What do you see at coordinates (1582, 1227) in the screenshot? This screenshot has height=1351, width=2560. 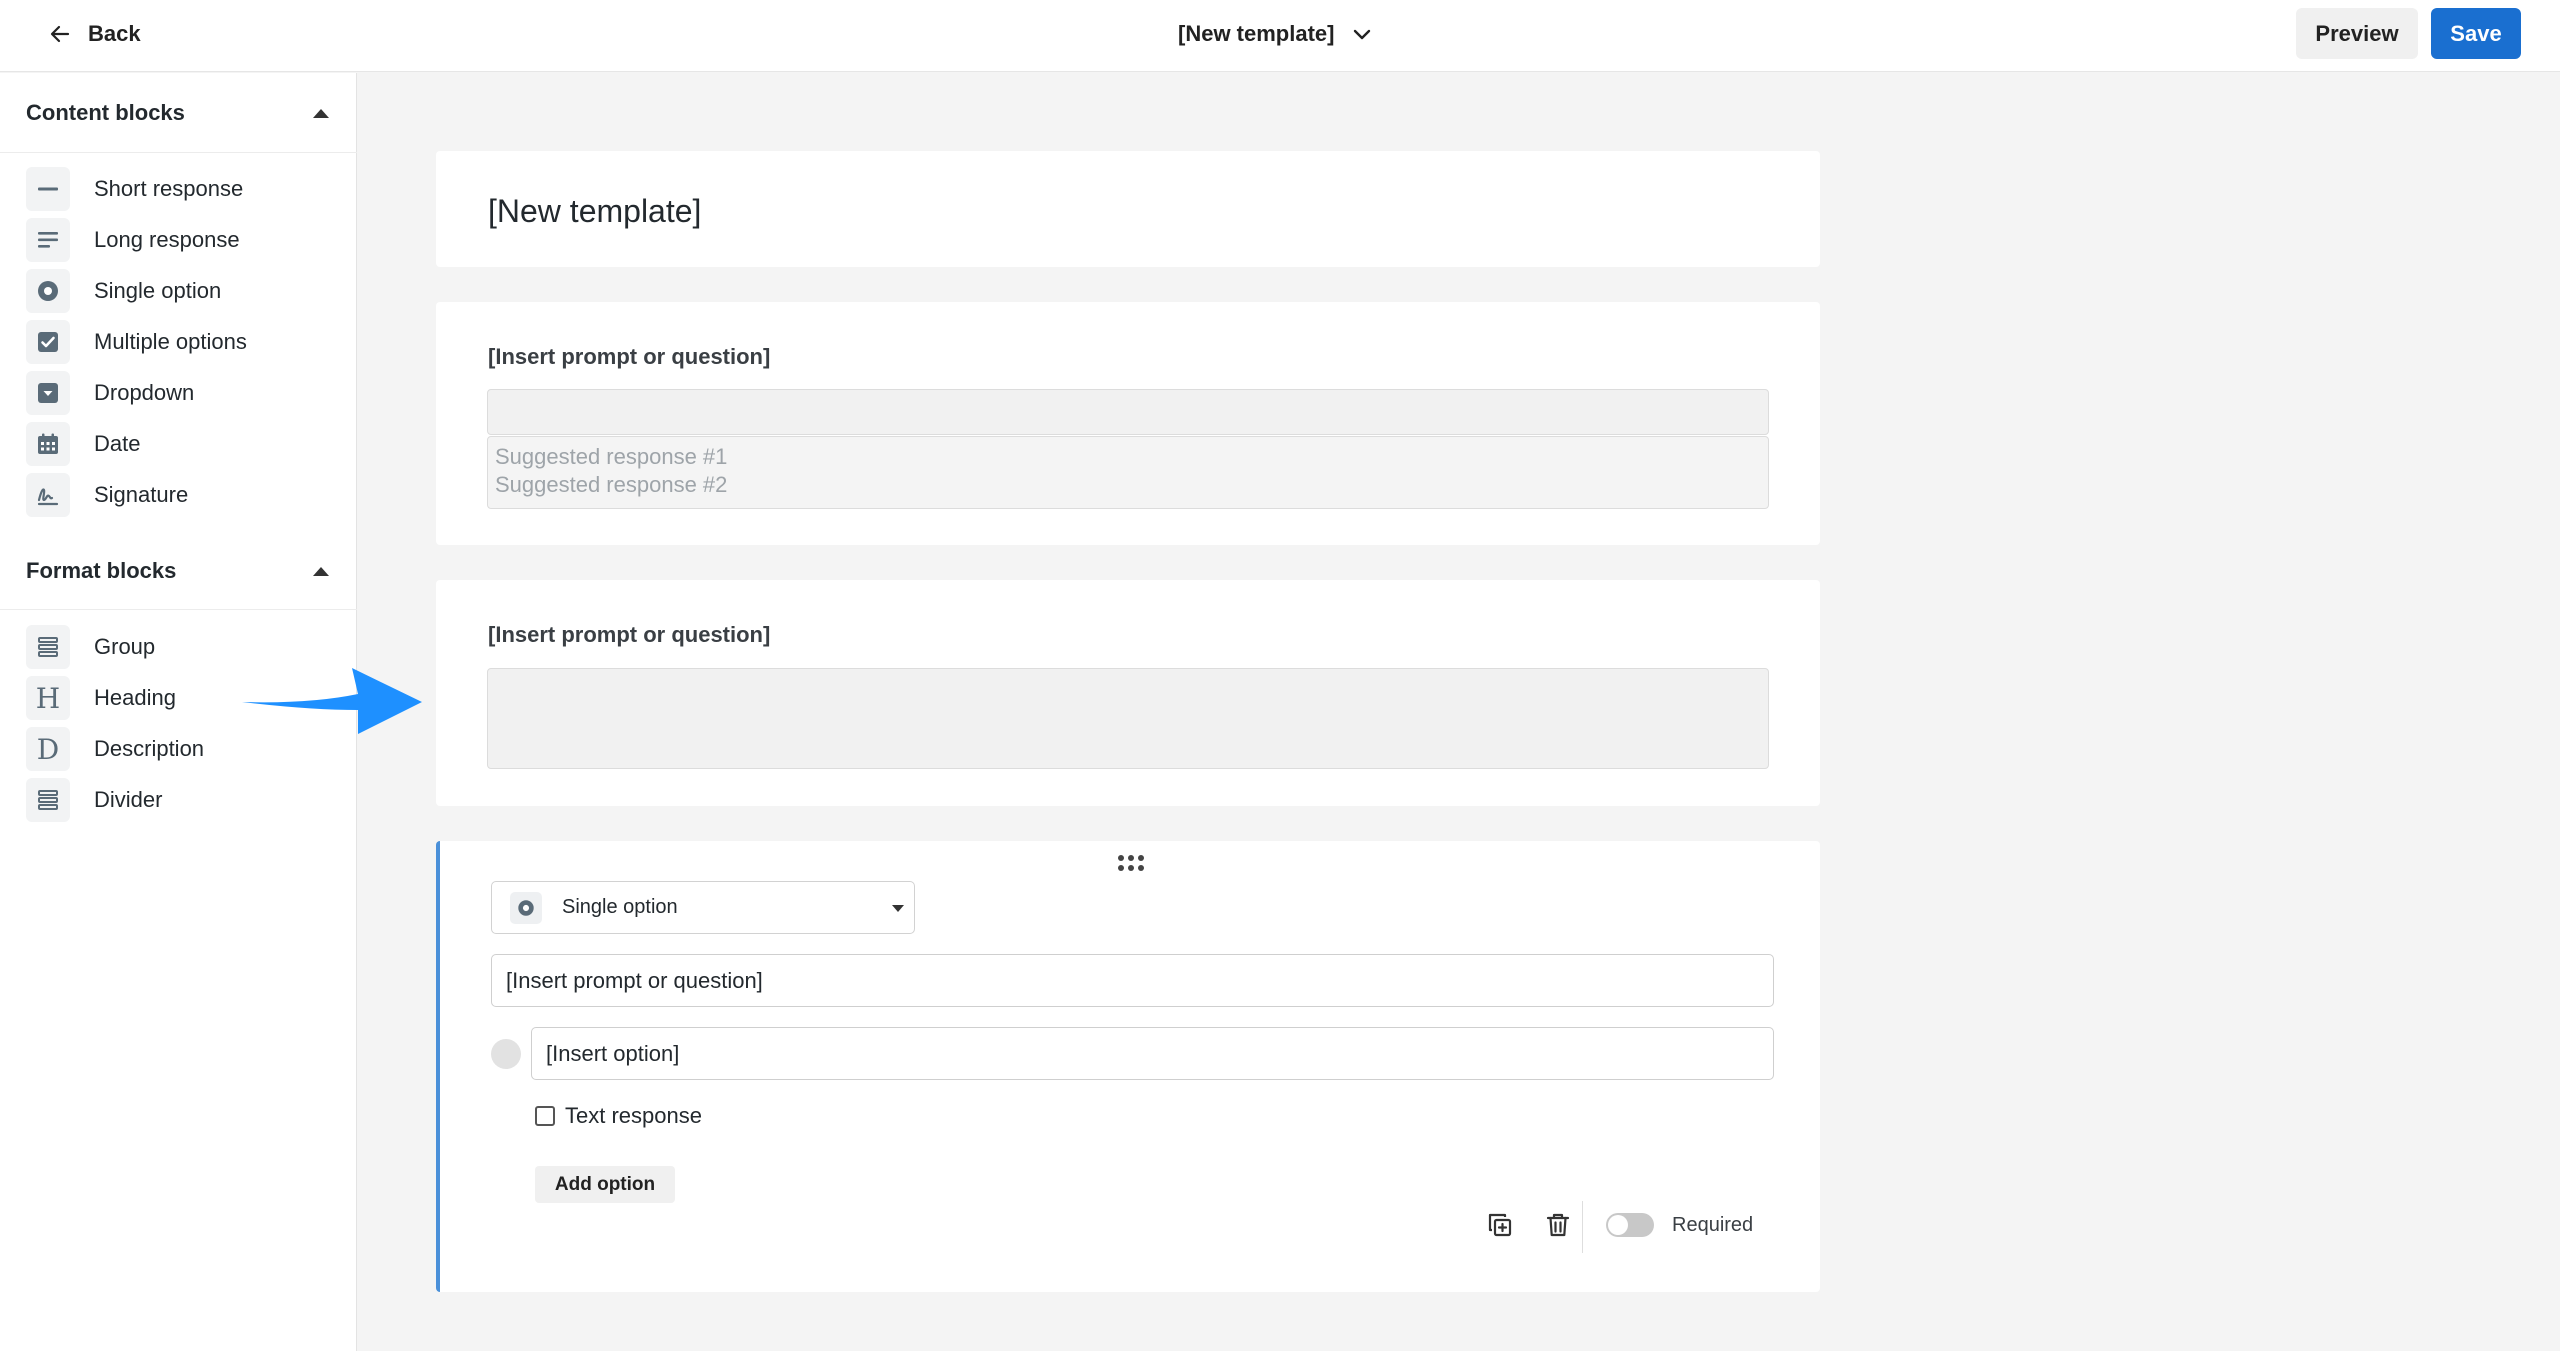 I see `toolbar-divider` at bounding box center [1582, 1227].